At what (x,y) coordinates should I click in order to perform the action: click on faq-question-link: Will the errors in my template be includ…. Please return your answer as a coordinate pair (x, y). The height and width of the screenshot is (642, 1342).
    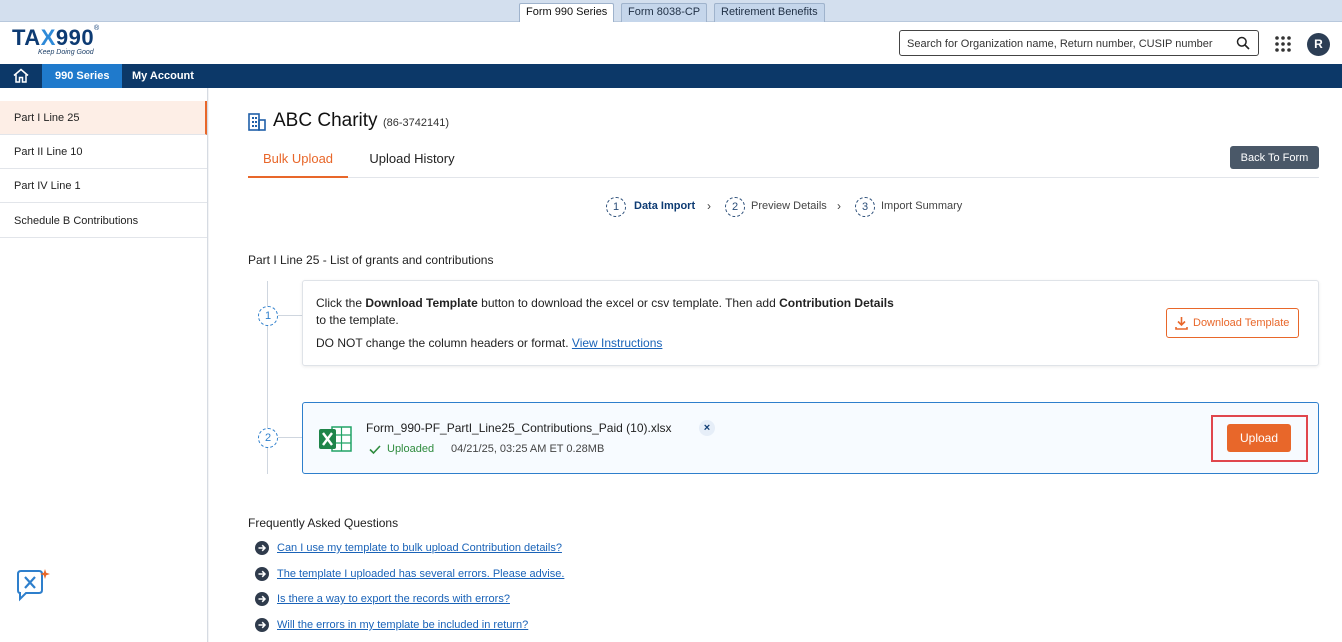
    Looking at the image, I should click on (402, 625).